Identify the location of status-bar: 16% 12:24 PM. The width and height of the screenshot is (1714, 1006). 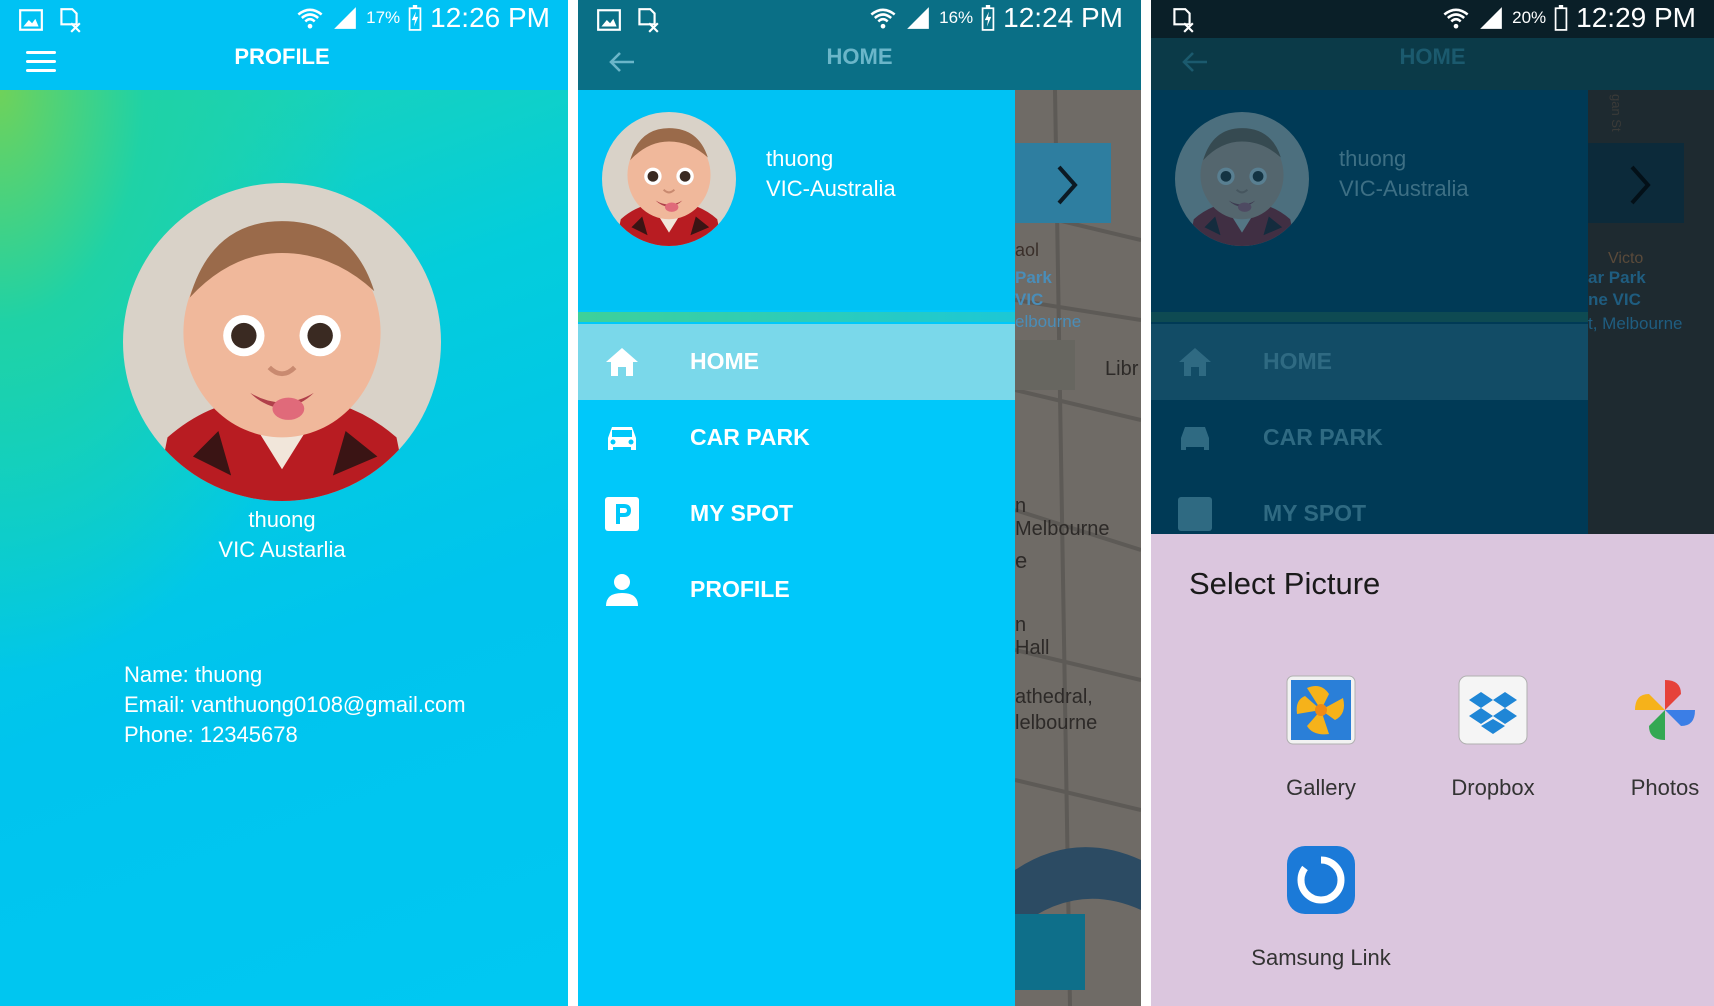
(859, 20).